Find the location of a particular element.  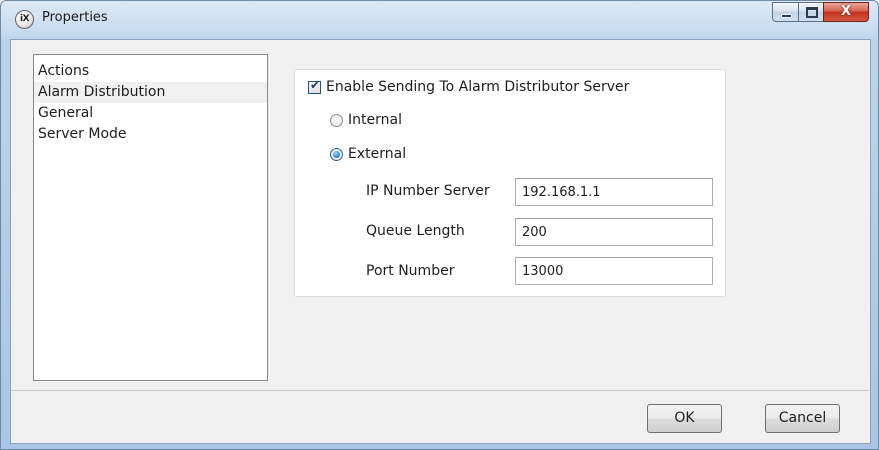

checkmark-icon: ✔ is located at coordinates (315, 84).